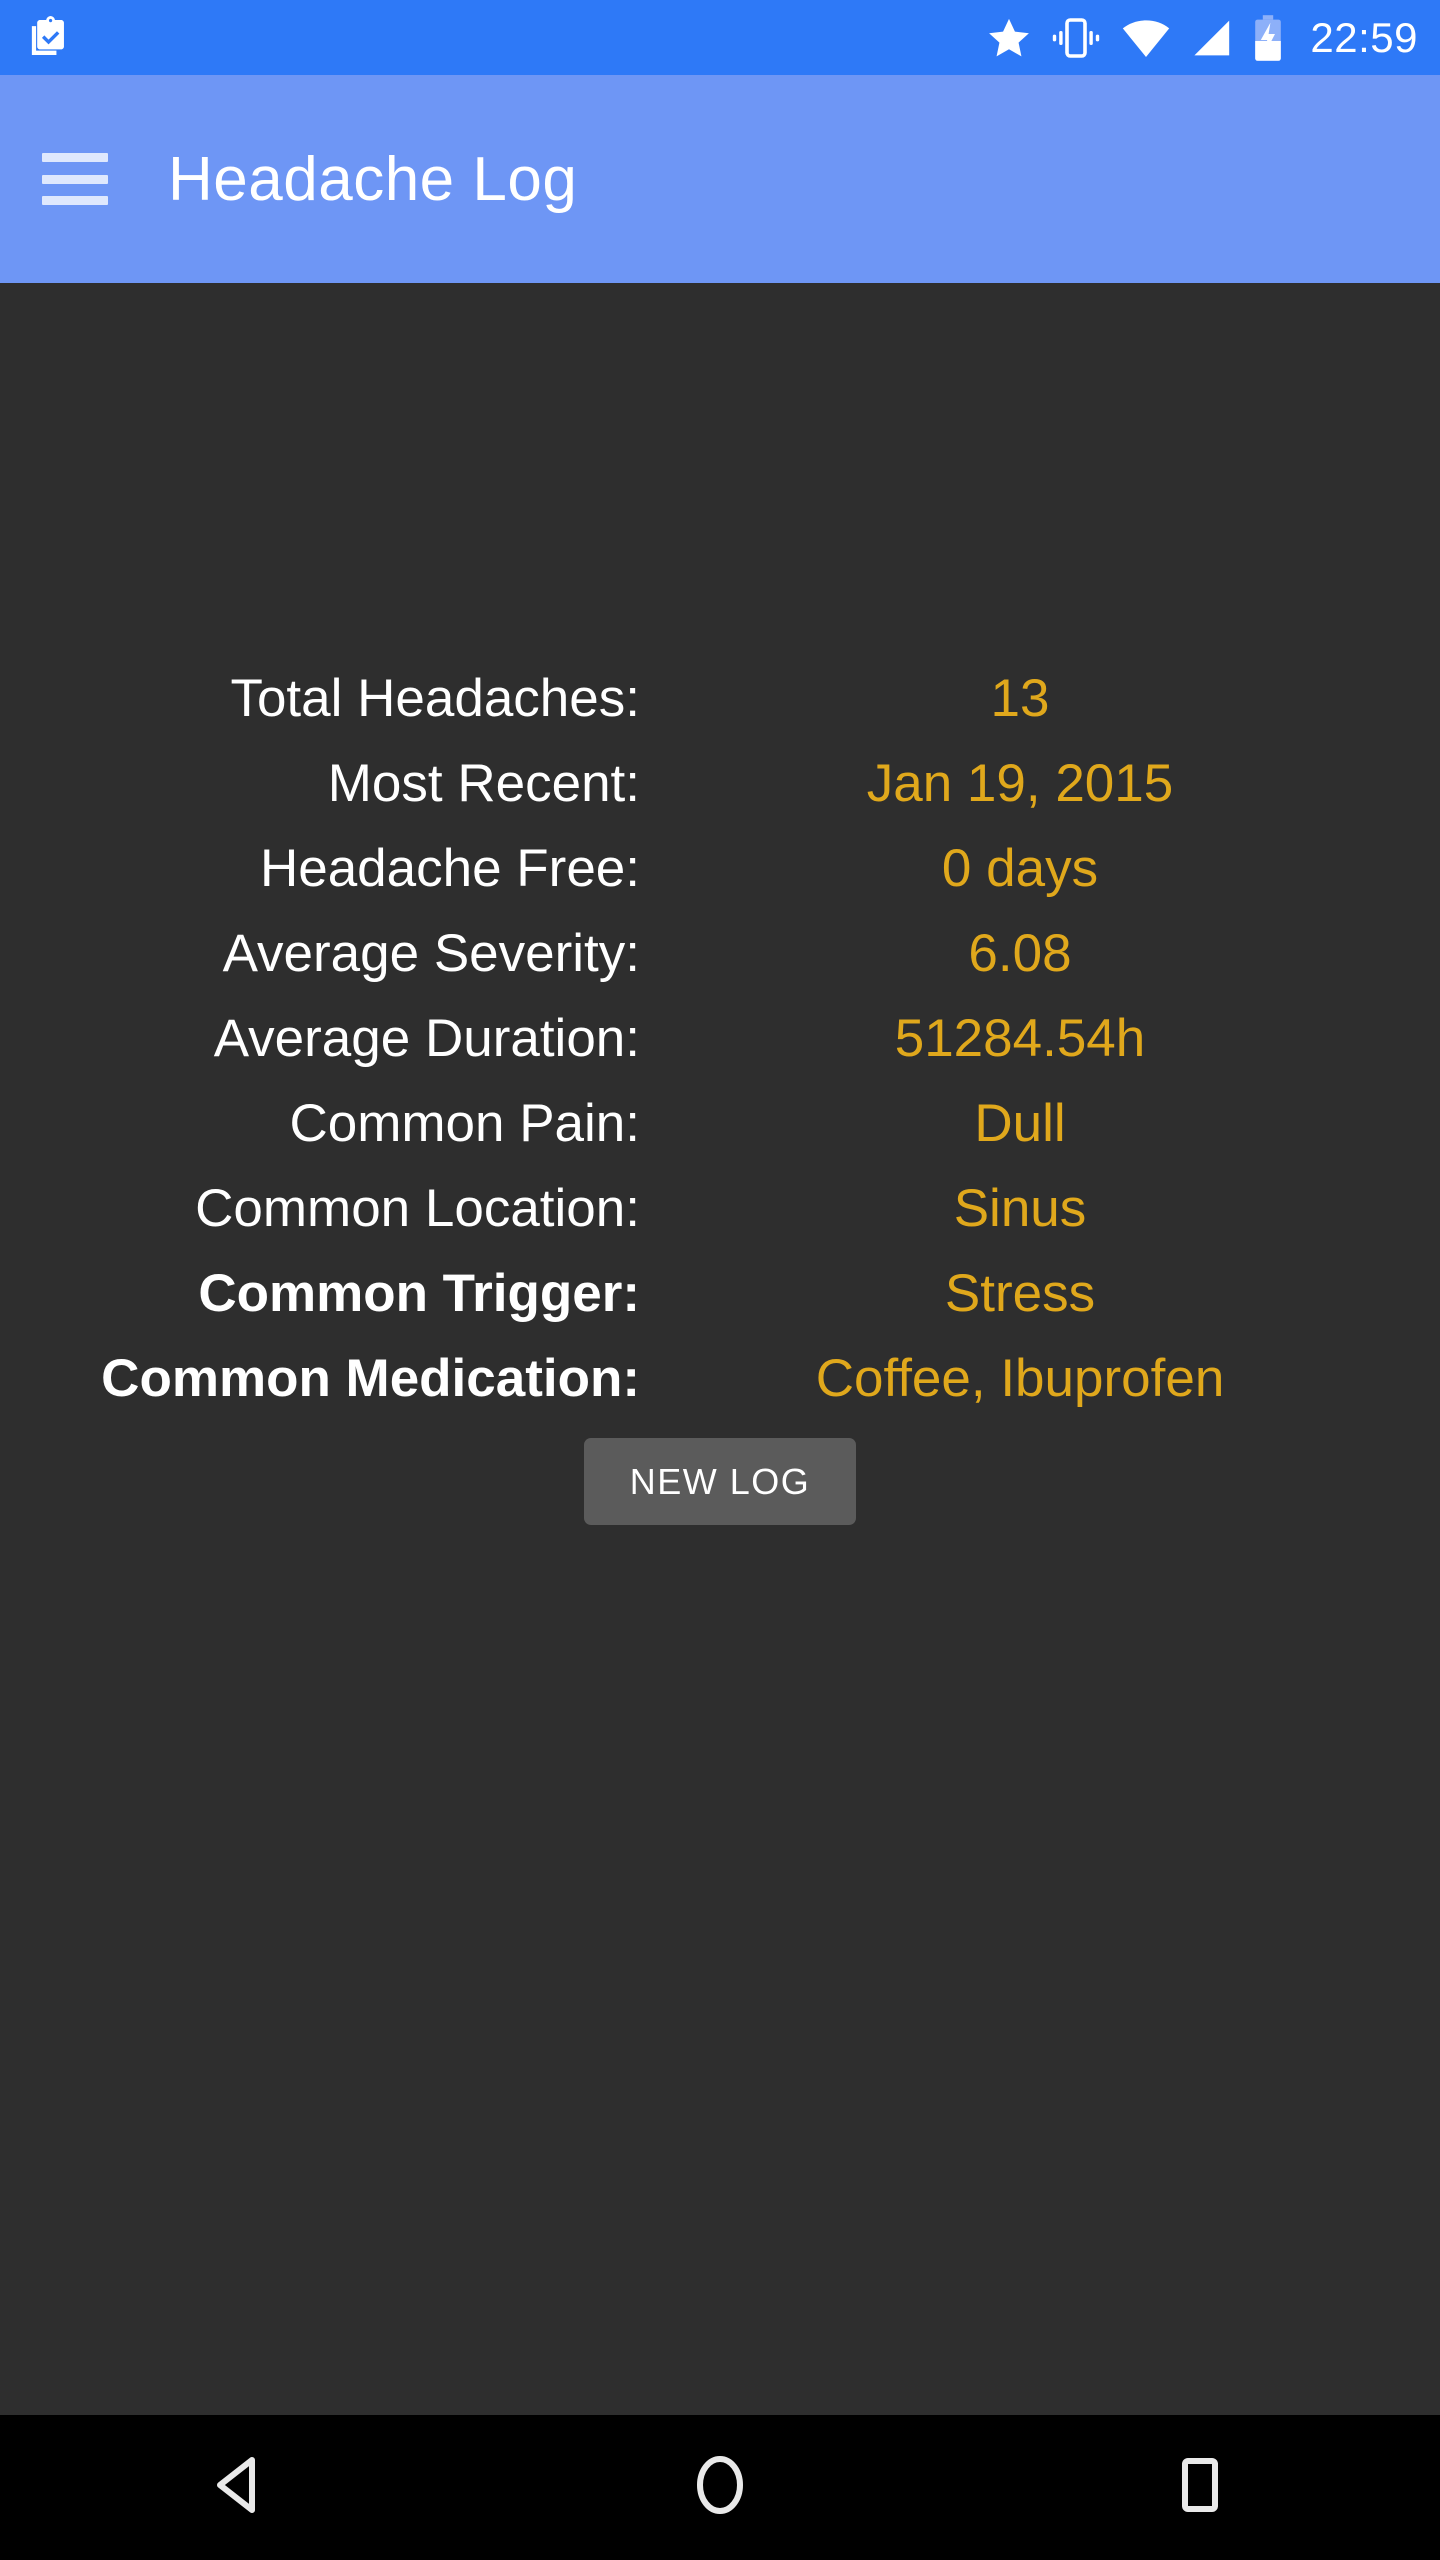 This screenshot has width=1440, height=2560. Describe the element at coordinates (1146, 38) in the screenshot. I see `wifi-icon` at that location.